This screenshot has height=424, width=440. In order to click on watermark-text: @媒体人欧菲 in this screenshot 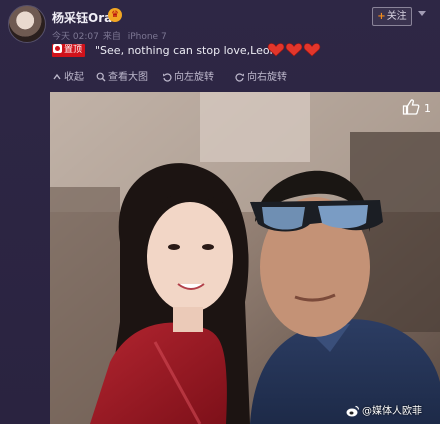, I will do `click(392, 411)`.